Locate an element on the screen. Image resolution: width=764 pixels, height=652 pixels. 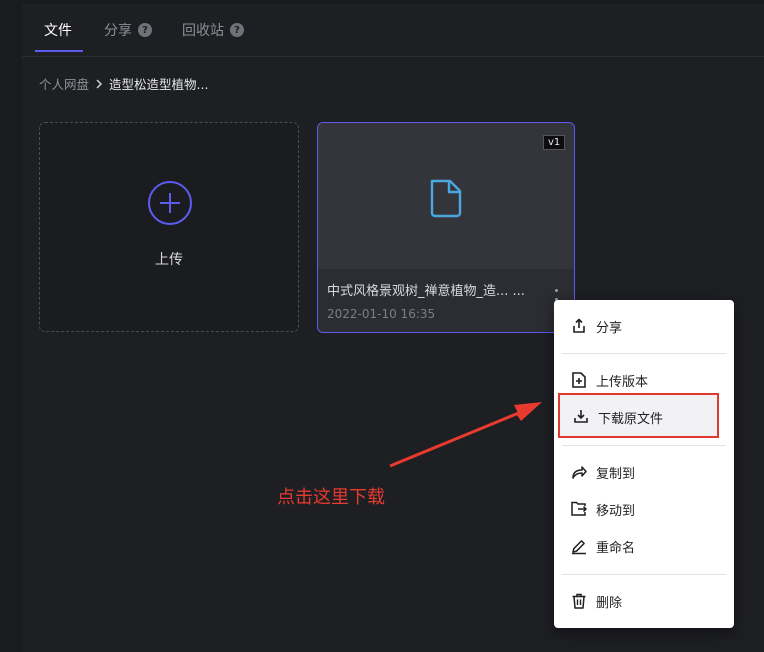
upload-card: 上传 is located at coordinates (169, 227).